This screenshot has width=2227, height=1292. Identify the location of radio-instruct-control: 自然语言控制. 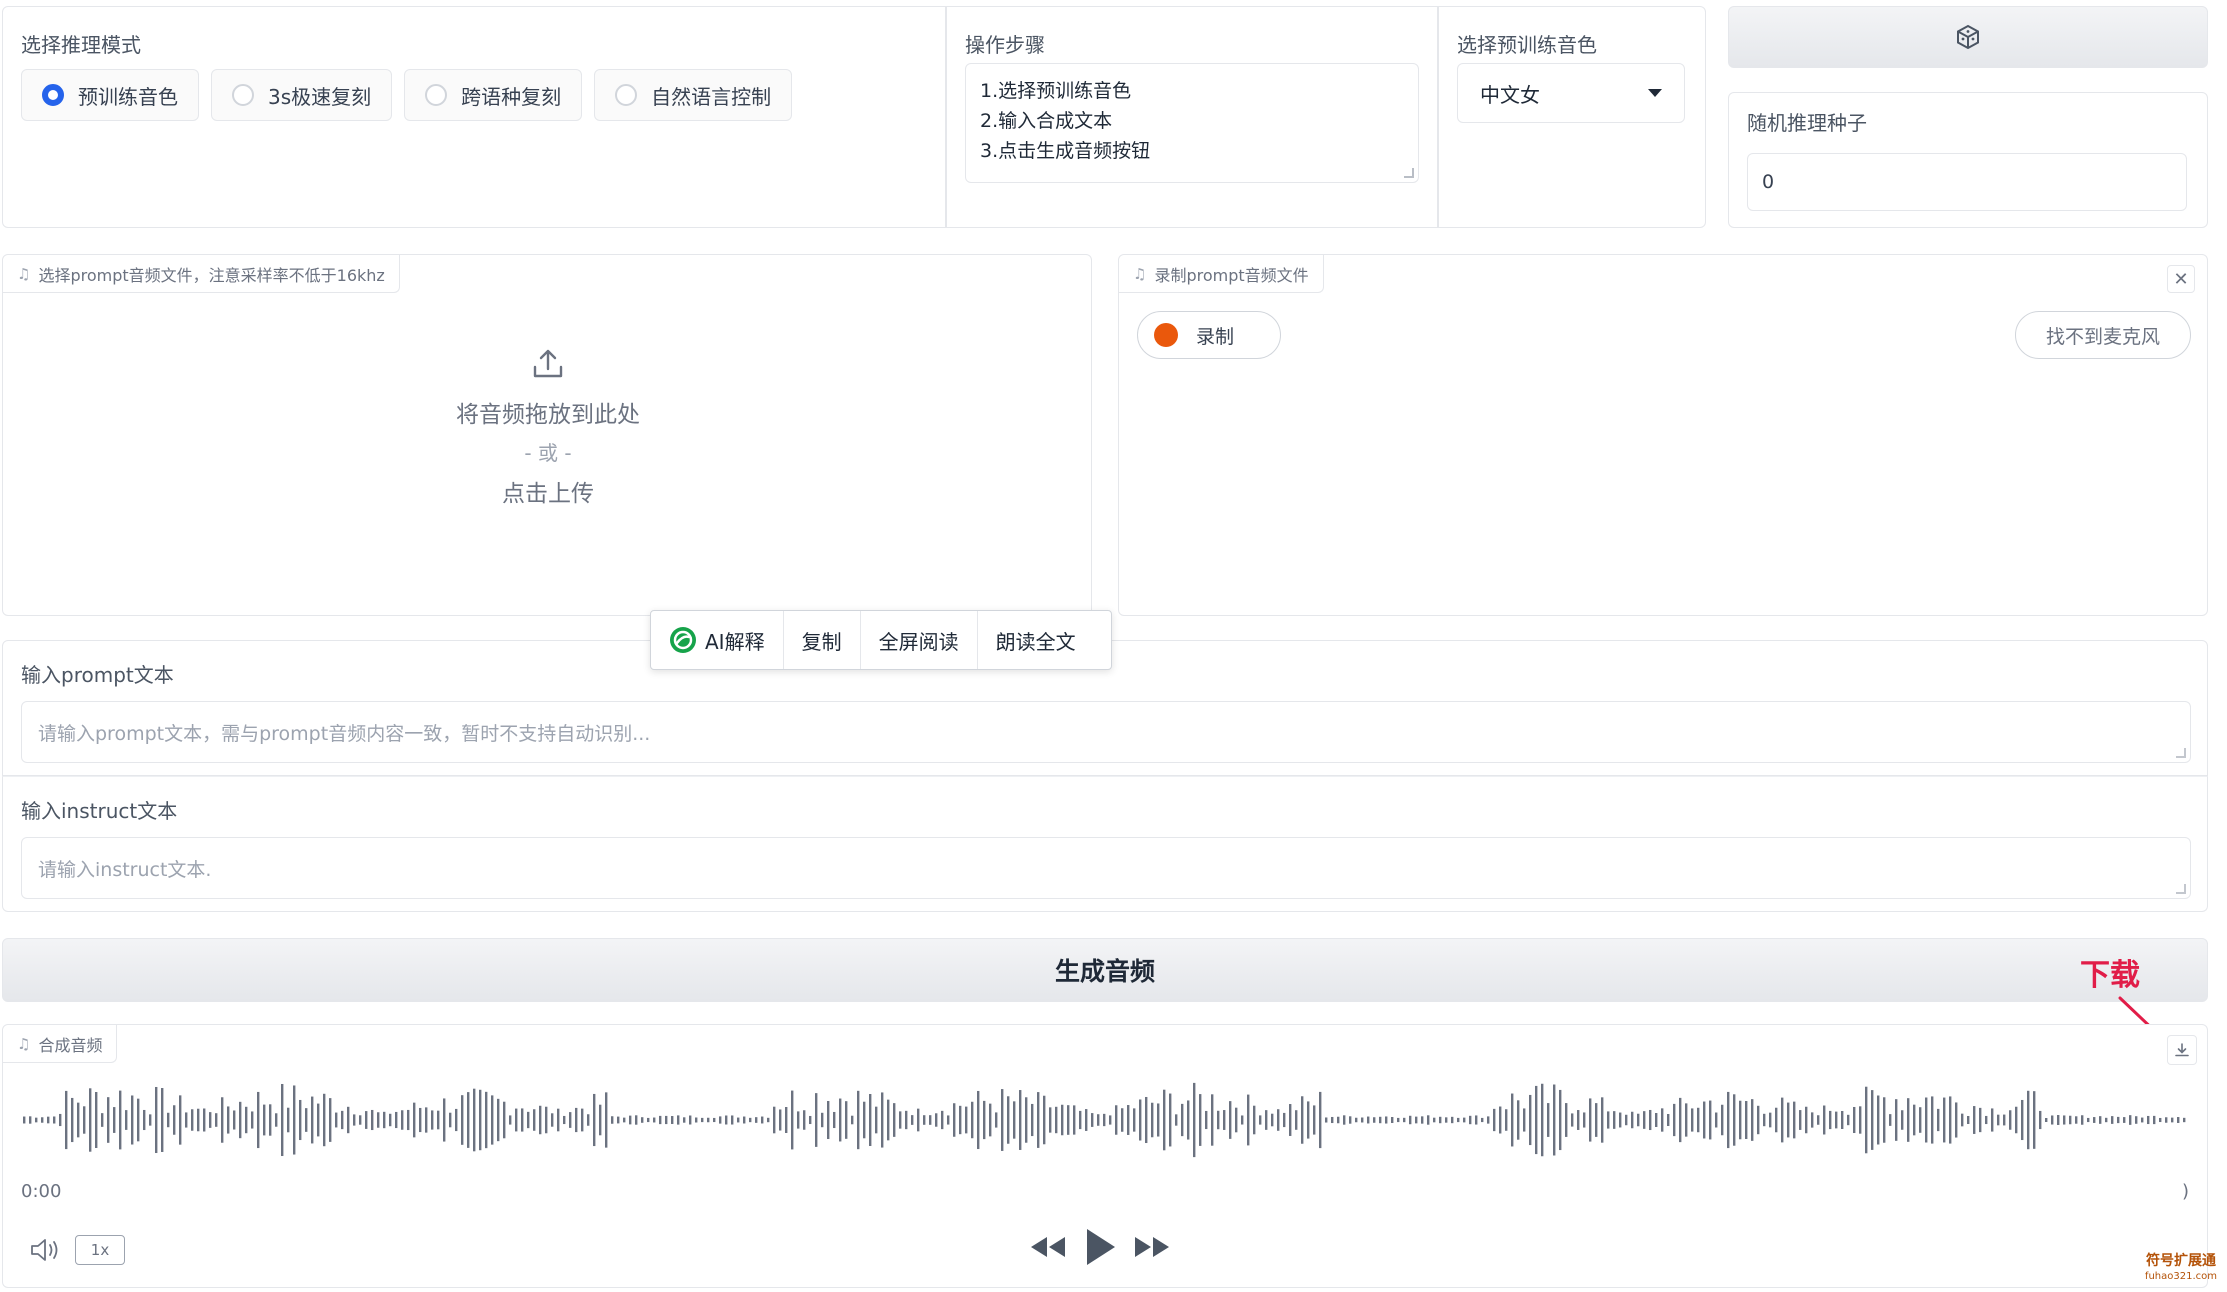
(693, 95).